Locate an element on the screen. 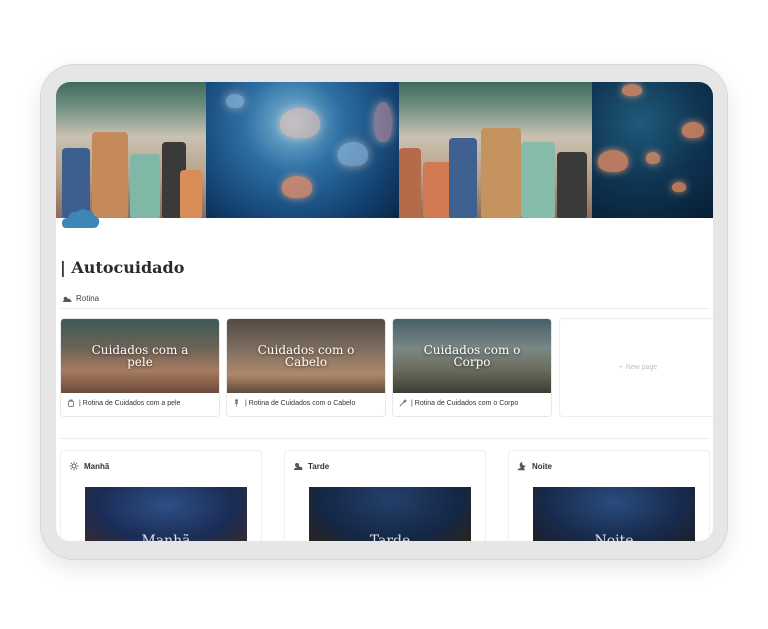 The height and width of the screenshot is (629, 768). board-cover-image: Tarde is located at coordinates (390, 514).